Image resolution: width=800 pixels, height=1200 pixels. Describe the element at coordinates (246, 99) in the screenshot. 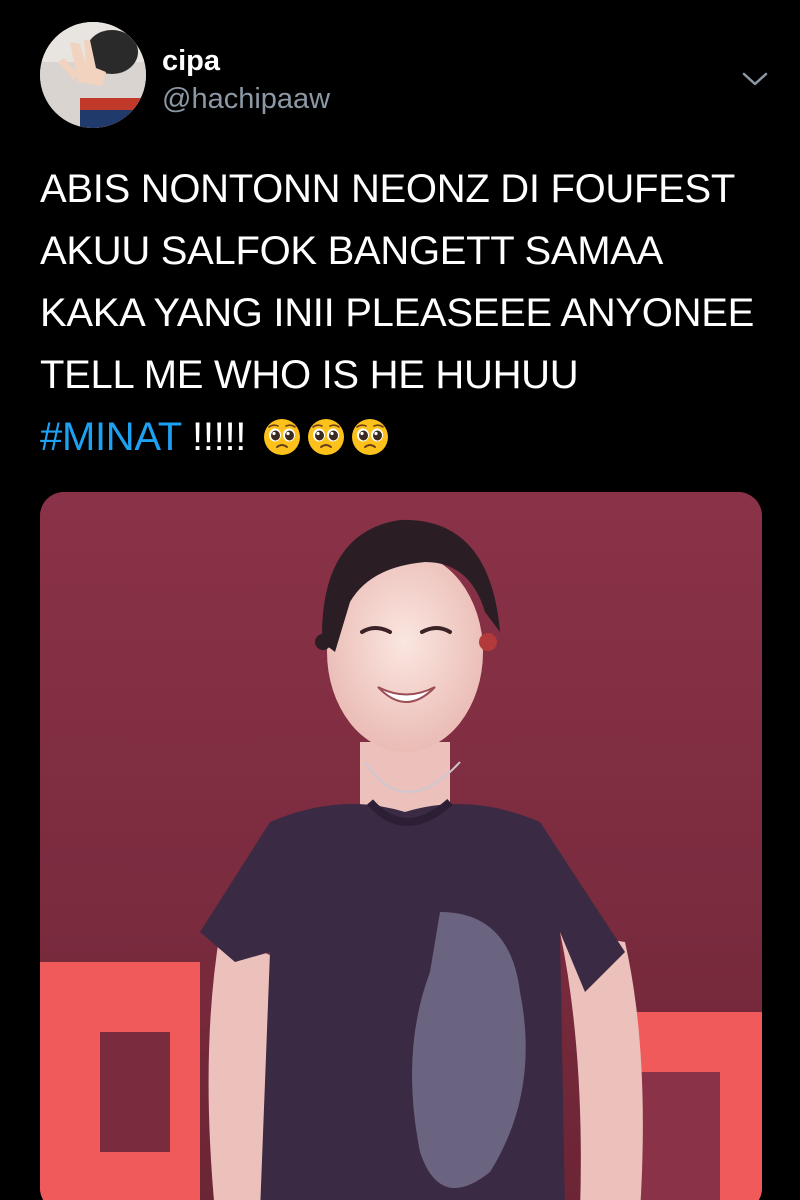

I see `user-handle: @hachipaaw` at that location.